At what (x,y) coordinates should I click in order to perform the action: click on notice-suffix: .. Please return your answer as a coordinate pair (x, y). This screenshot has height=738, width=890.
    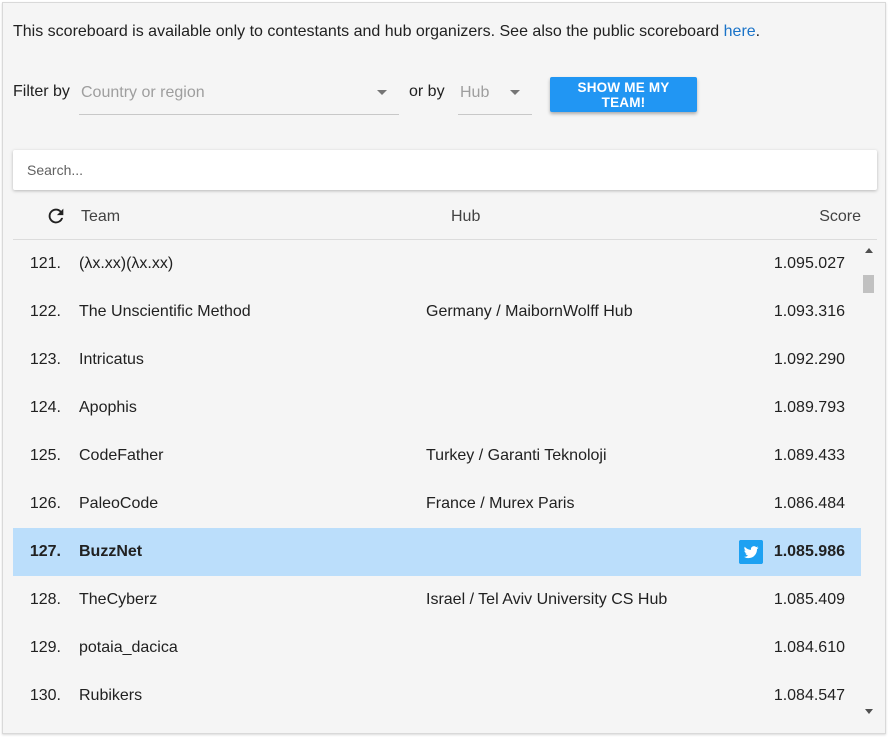
    Looking at the image, I should click on (758, 31).